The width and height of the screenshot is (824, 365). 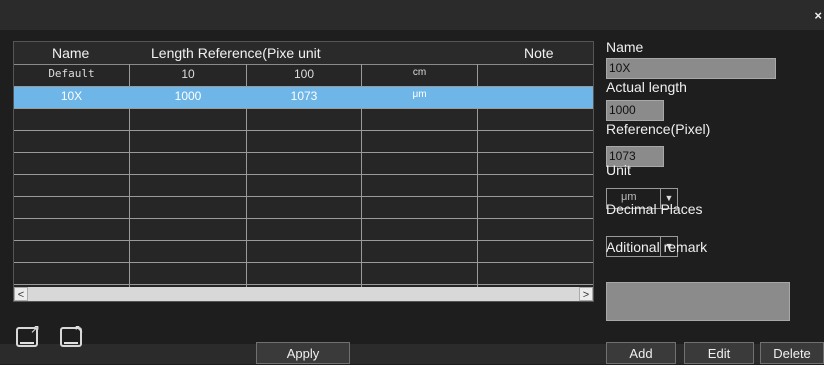 I want to click on horizontal-scrollbar: < >, so click(x=303, y=294).